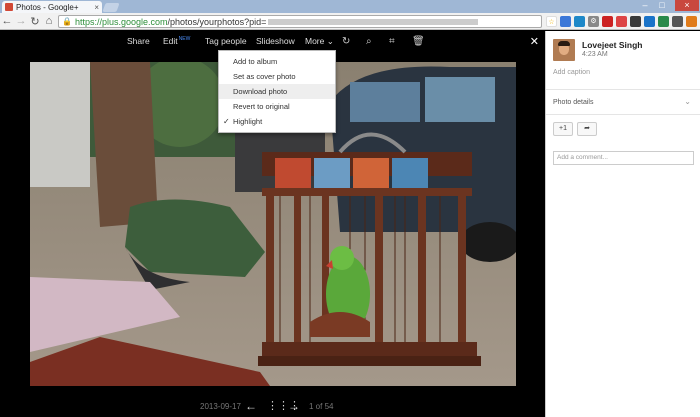 The image size is (700, 417). Describe the element at coordinates (346, 41) in the screenshot. I see `rotate-icon: ↻` at that location.